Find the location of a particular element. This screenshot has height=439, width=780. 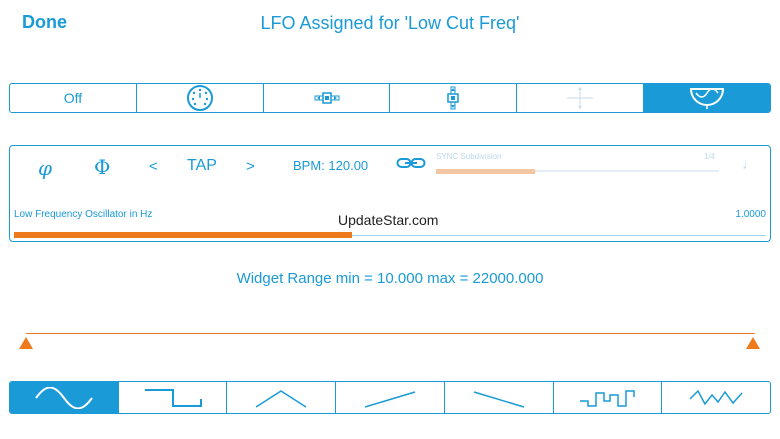

bpm-display: BPM: 120.00 is located at coordinates (330, 165).